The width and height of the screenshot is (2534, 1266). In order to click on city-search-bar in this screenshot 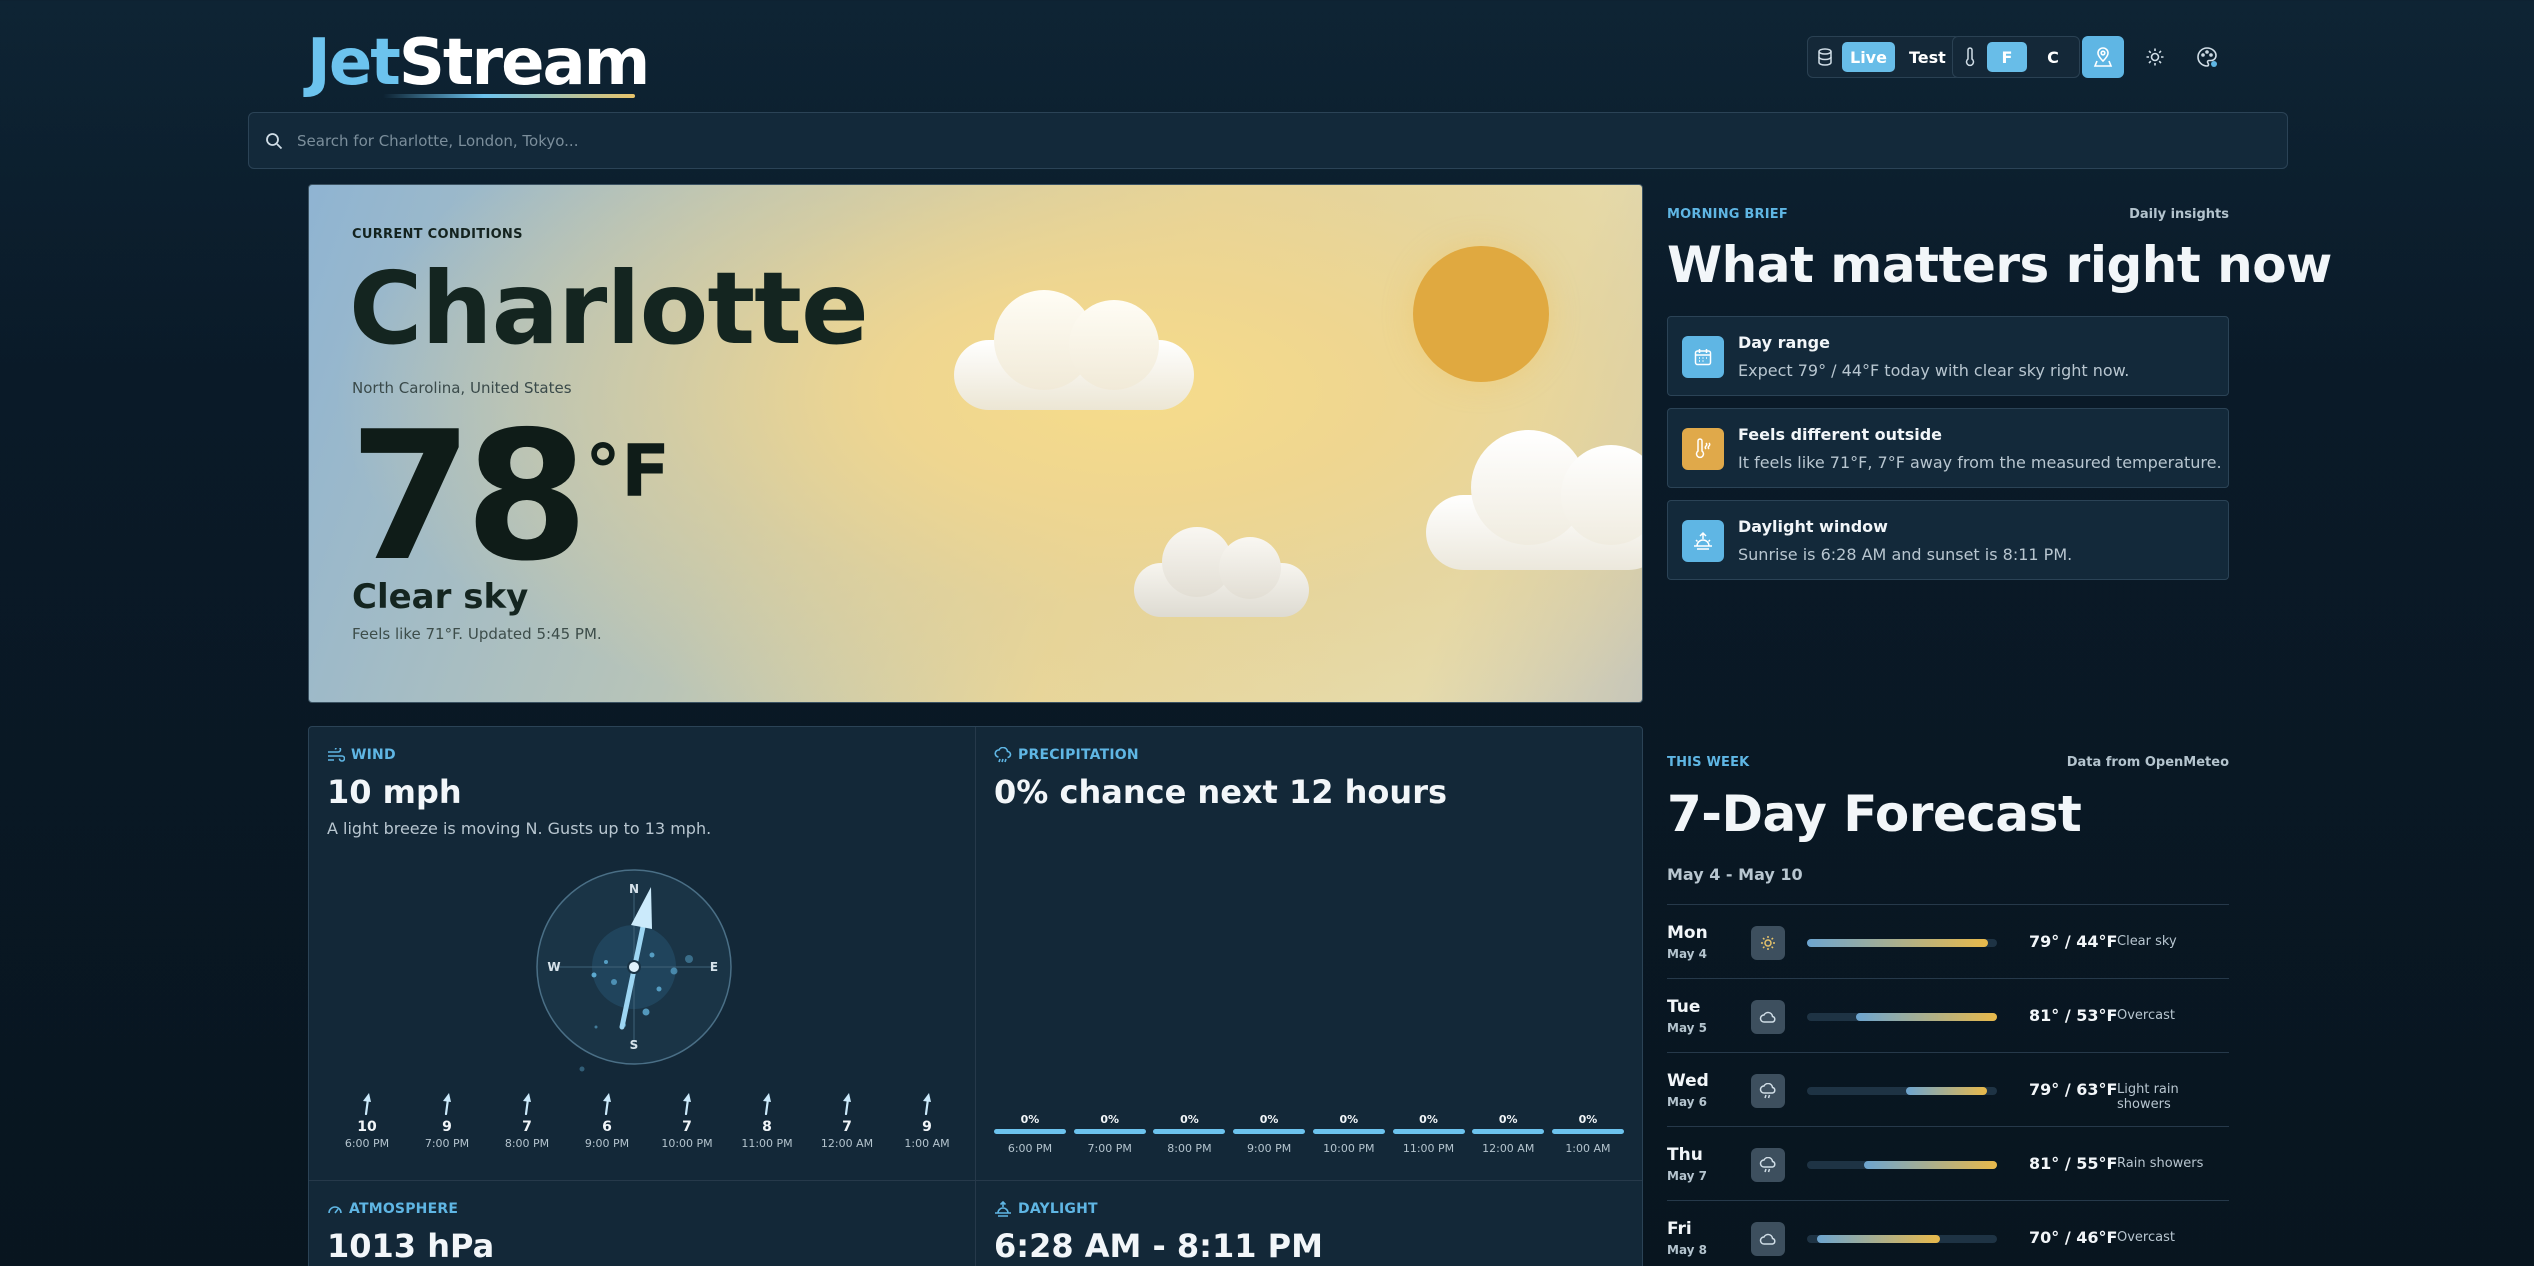, I will do `click(1268, 140)`.